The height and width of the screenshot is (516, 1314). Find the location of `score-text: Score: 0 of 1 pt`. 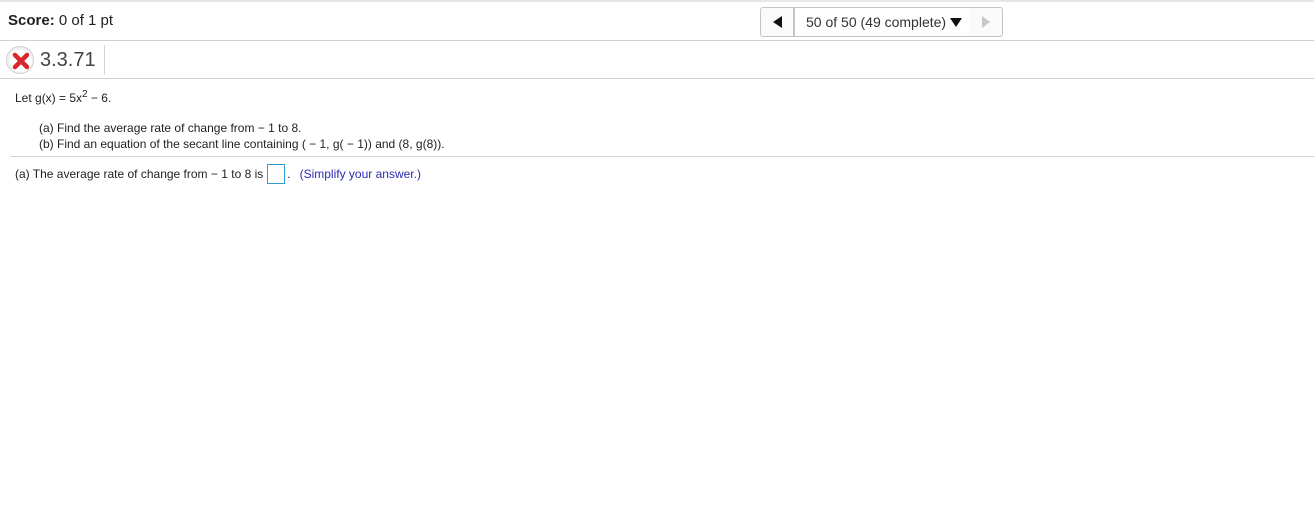

score-text: Score: 0 of 1 pt is located at coordinates (60, 20).